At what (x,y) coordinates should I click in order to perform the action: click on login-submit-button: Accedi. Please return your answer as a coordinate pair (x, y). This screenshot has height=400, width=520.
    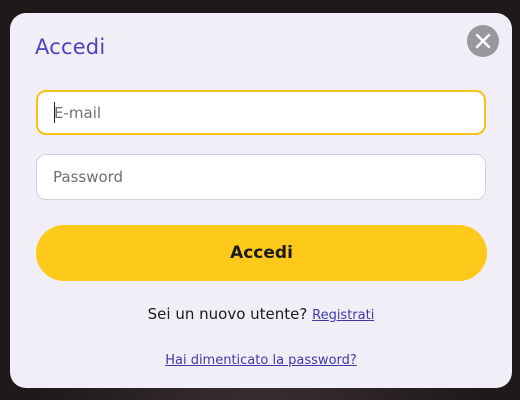
    Looking at the image, I should click on (261, 253).